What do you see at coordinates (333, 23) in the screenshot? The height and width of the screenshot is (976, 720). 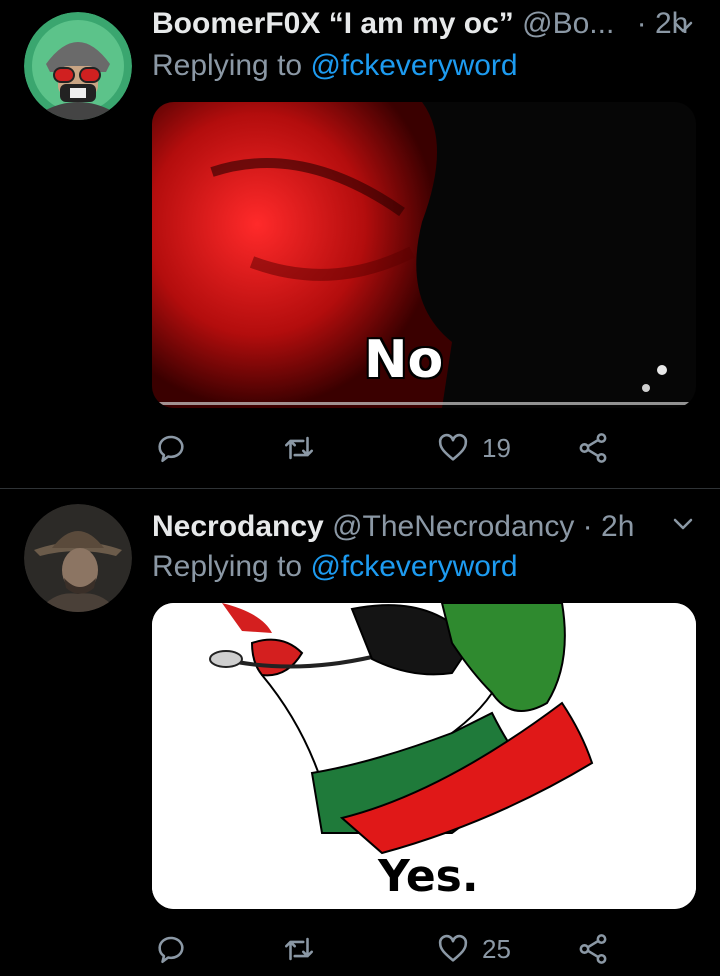 I see `author-name: BoomerF0X “I am my oc”` at bounding box center [333, 23].